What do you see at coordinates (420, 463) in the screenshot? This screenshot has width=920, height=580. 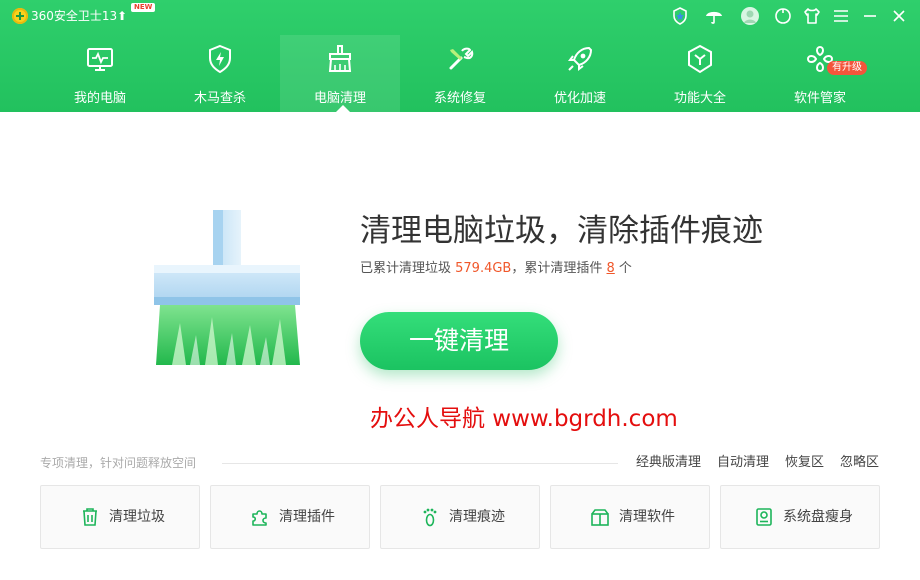 I see `divider` at bounding box center [420, 463].